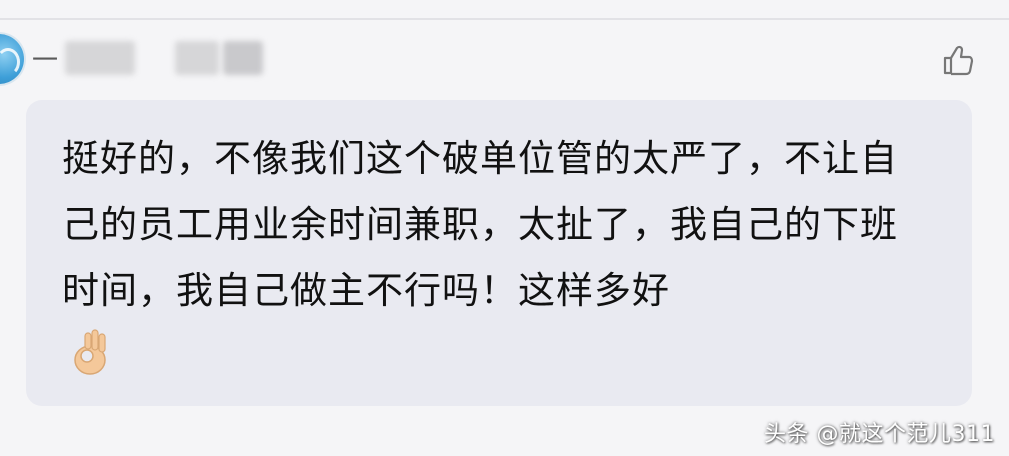 This screenshot has height=456, width=1009. What do you see at coordinates (12, 59) in the screenshot?
I see `user-avatar` at bounding box center [12, 59].